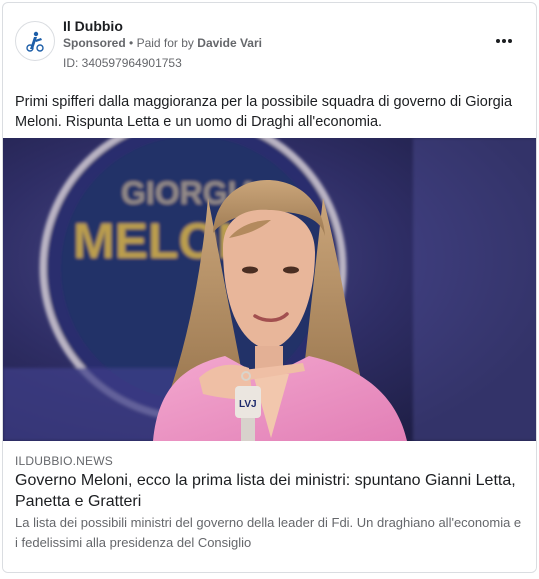 The height and width of the screenshot is (579, 539). Describe the element at coordinates (165, 43) in the screenshot. I see `paid-for-prefix: Paid for by` at that location.